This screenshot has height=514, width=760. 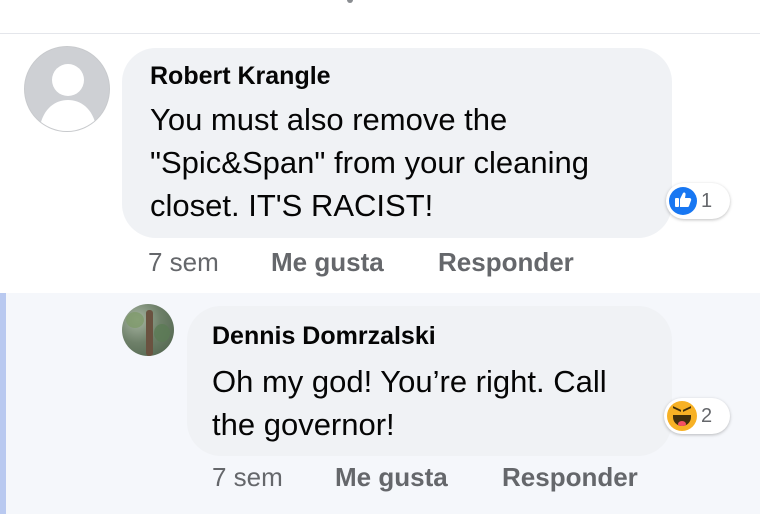 I want to click on comment-author: Robert Krangle, so click(x=240, y=76).